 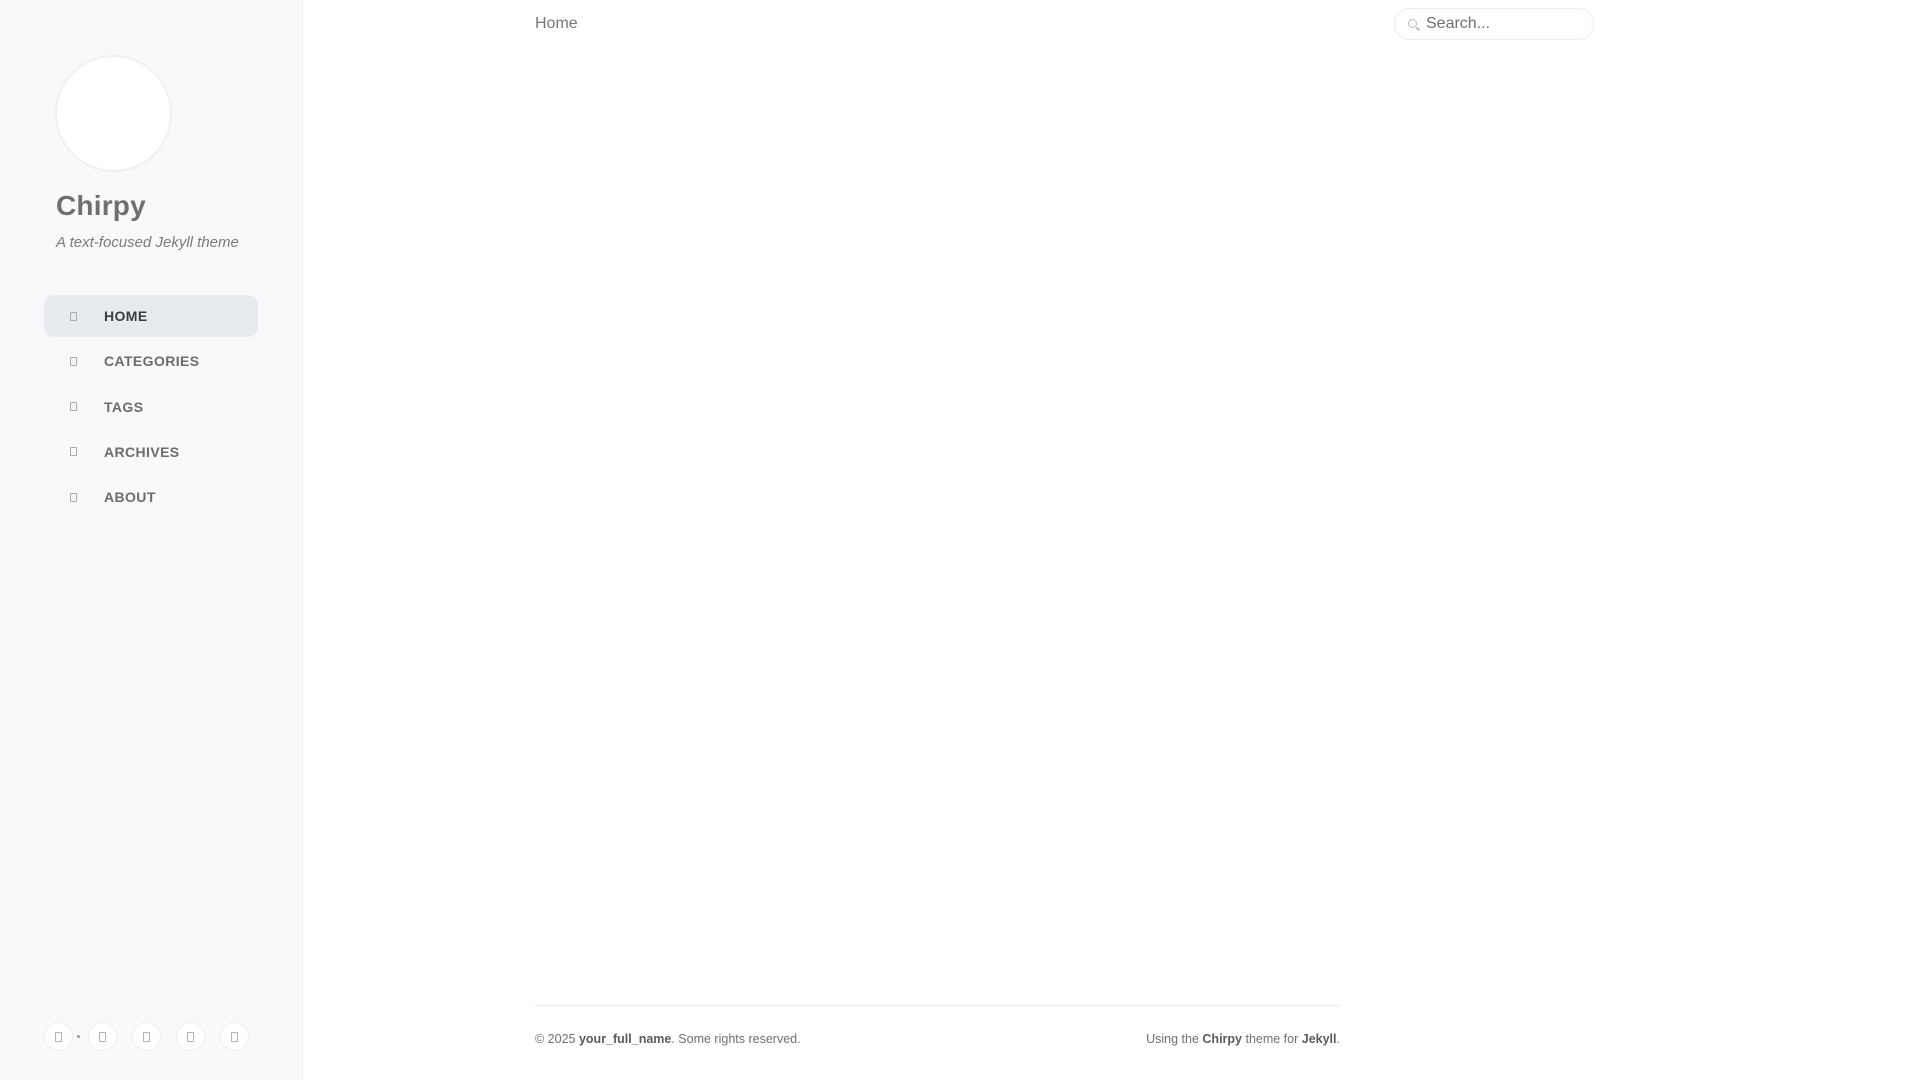 I want to click on site-subtitle: A text-focused Jekyll theme, so click(x=147, y=242).